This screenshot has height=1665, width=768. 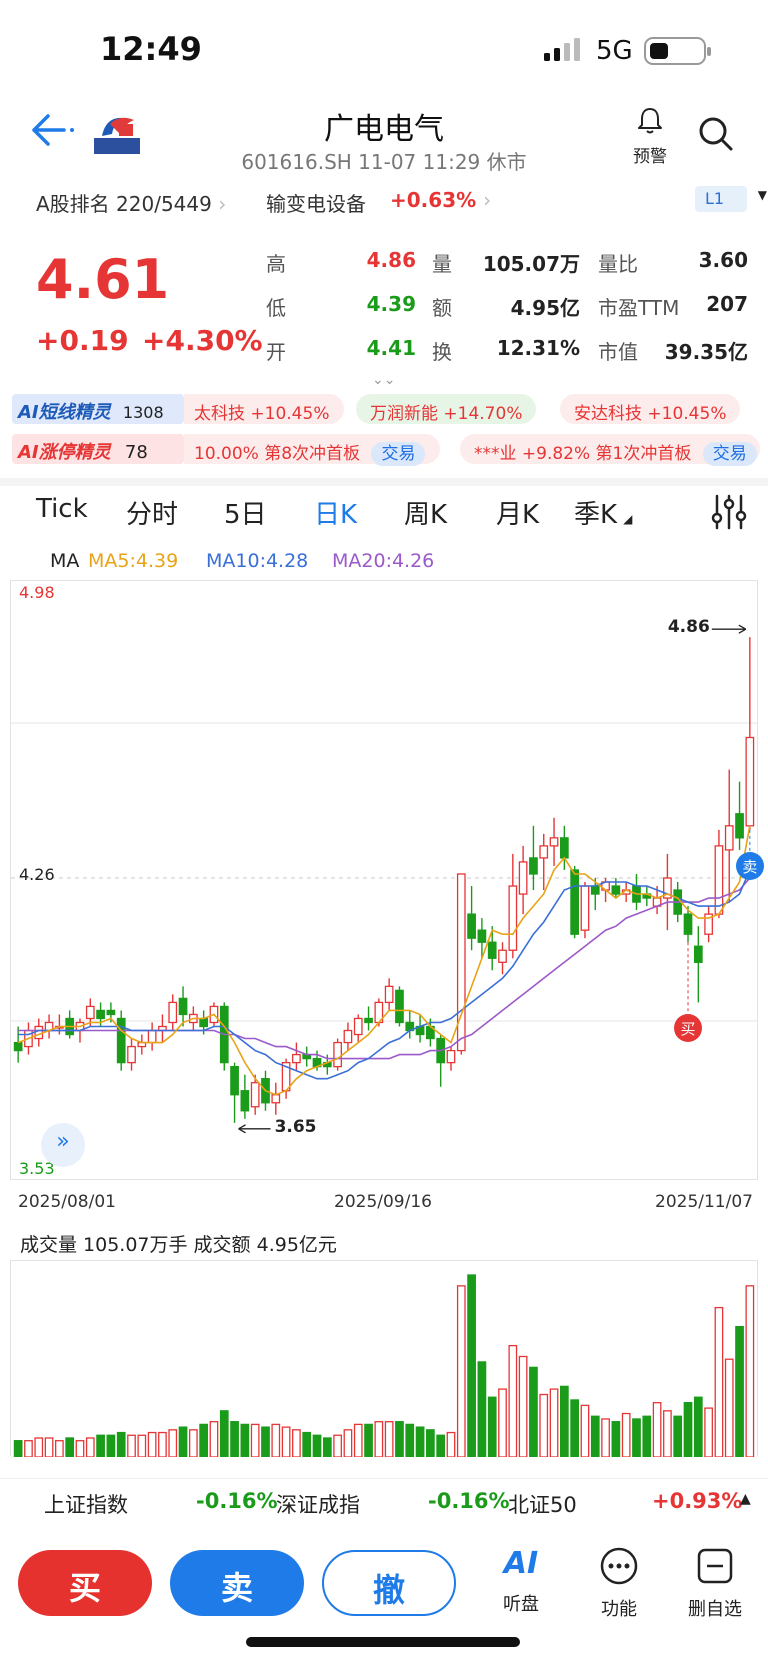 I want to click on functions-button: 功能, so click(x=619, y=1583).